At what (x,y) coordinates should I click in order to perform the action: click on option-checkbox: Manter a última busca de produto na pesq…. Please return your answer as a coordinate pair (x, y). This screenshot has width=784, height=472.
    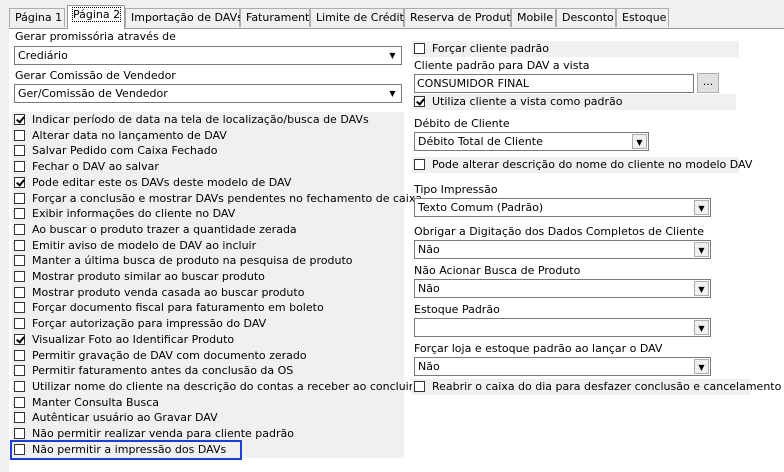
    Looking at the image, I should click on (208, 261).